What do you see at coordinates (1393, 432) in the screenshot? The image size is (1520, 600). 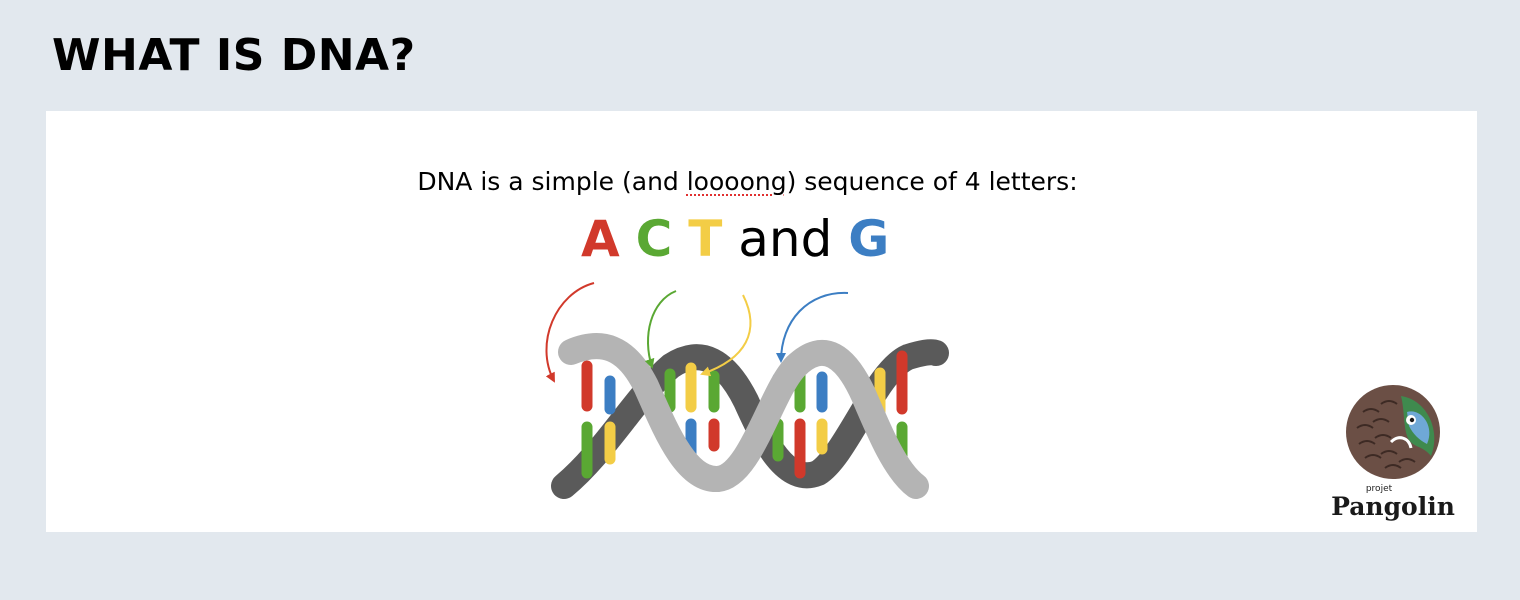 I see `pangolin-logo-icon` at bounding box center [1393, 432].